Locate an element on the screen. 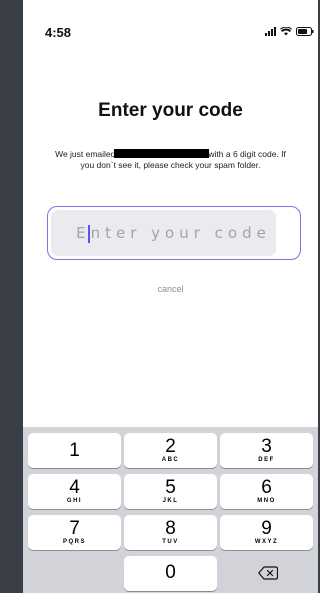 Image resolution: width=320 pixels, height=593 pixels. key-4: 4 GHI is located at coordinates (74, 491).